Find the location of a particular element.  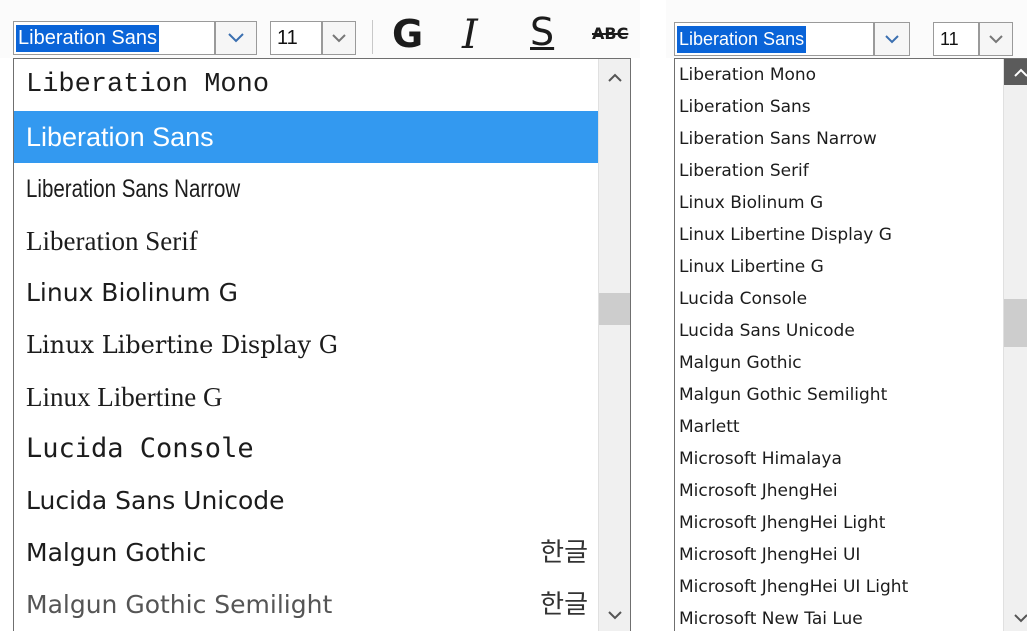

font-list-item-label: Microsoft JhengHei UI is located at coordinates (770, 555).